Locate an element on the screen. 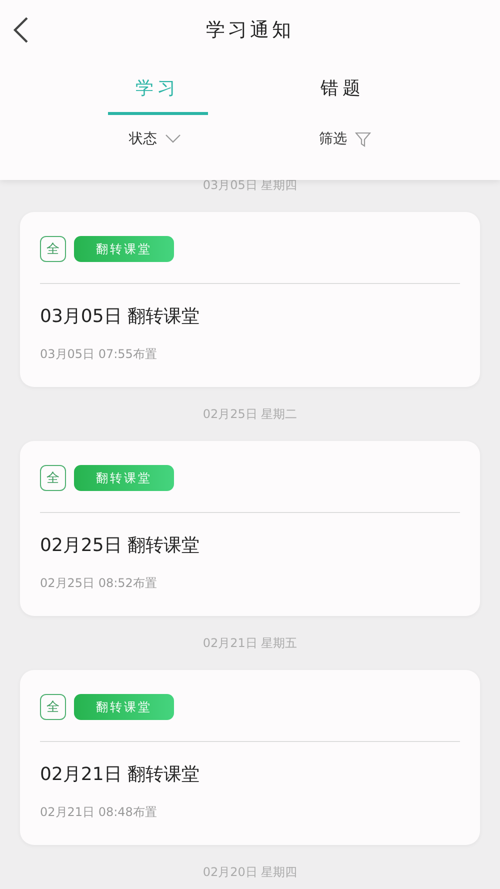 Image resolution: width=500 pixels, height=889 pixels. notice-title: 02月21日 翻转课堂 is located at coordinates (120, 774).